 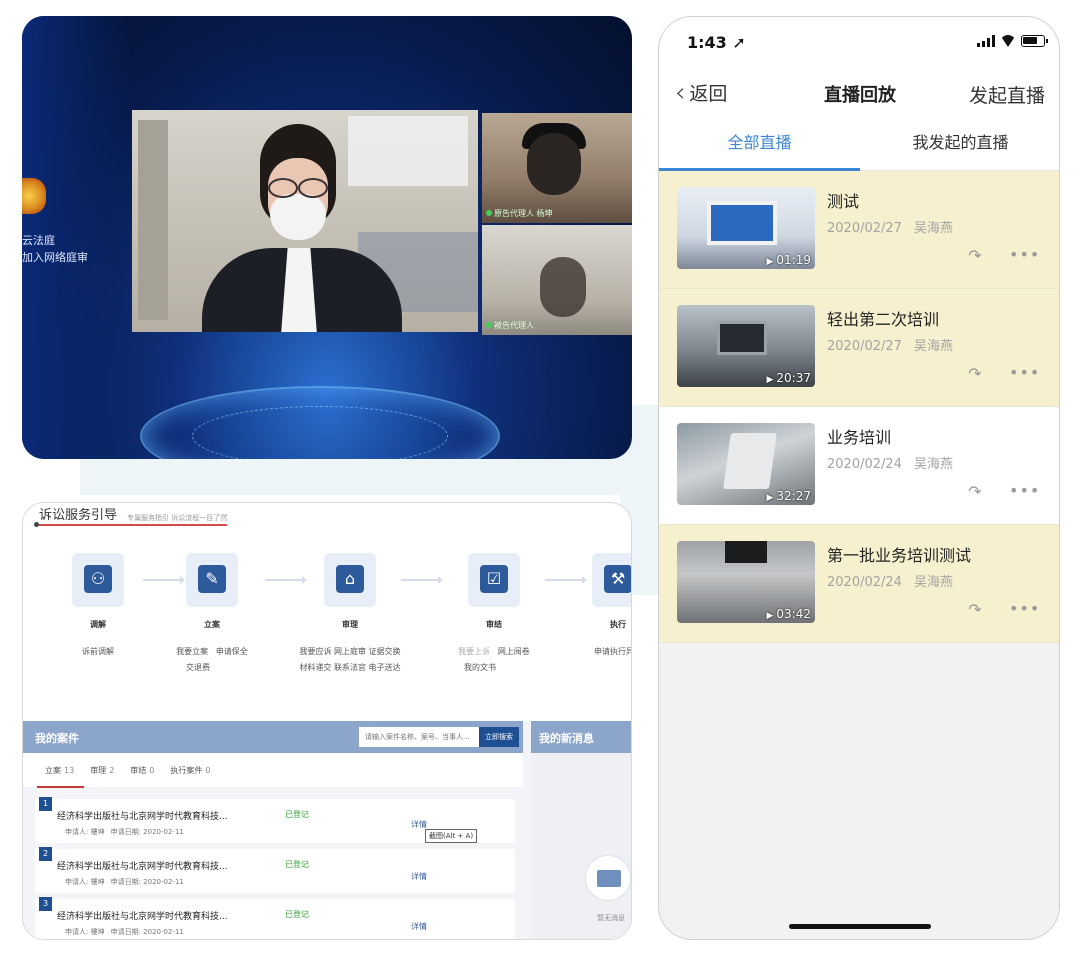 What do you see at coordinates (98, 651) in the screenshot?
I see `step-link: 诉前调解` at bounding box center [98, 651].